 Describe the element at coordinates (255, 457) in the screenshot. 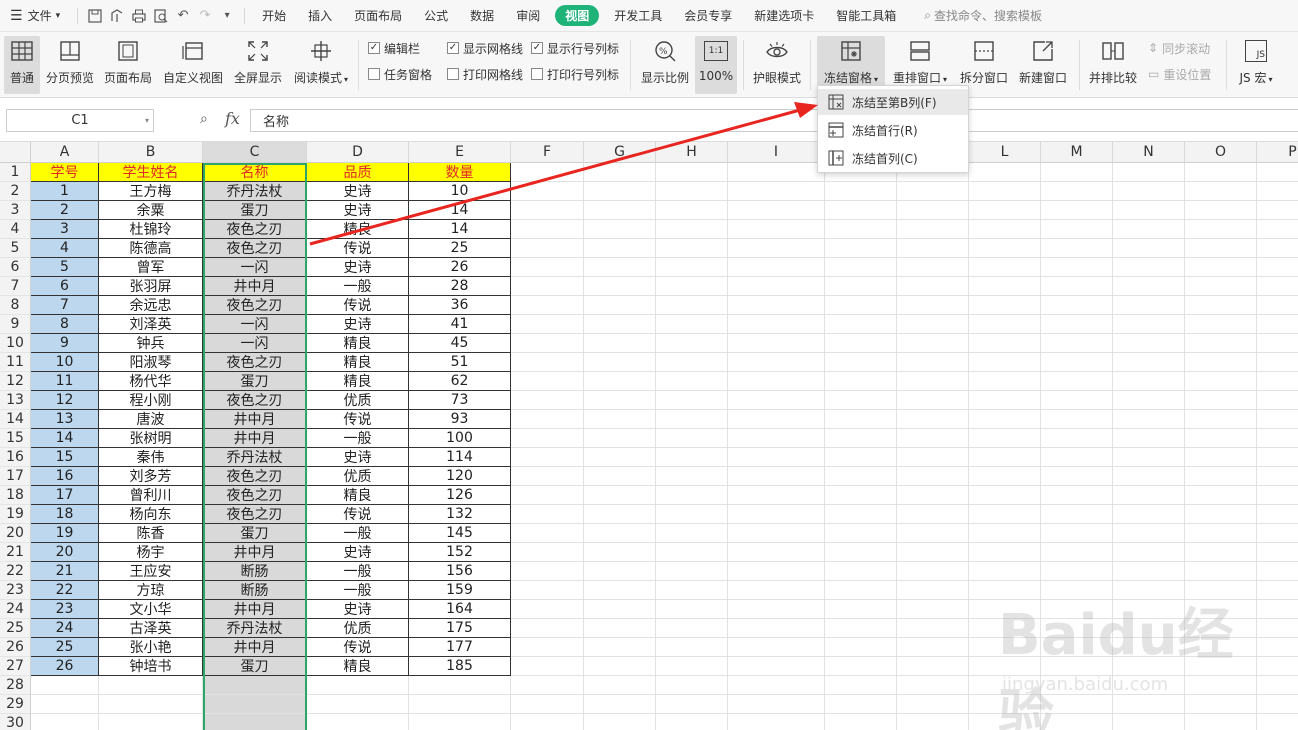

I see `table-cell: 乔丹法杖` at that location.